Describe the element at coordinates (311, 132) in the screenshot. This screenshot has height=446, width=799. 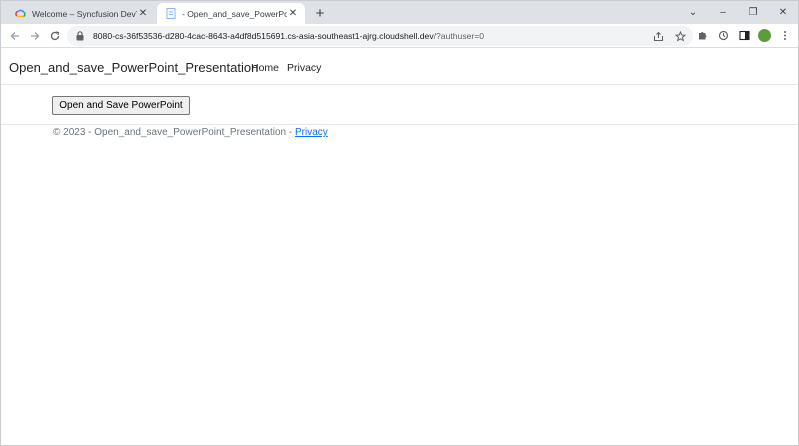
I see `footer-privacy-link: Privacy` at that location.